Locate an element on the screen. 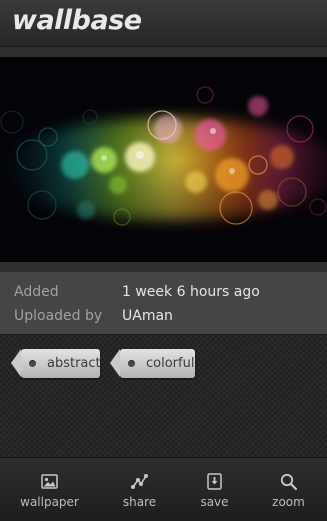  wallpaper-button: wallpaper is located at coordinates (49, 489).